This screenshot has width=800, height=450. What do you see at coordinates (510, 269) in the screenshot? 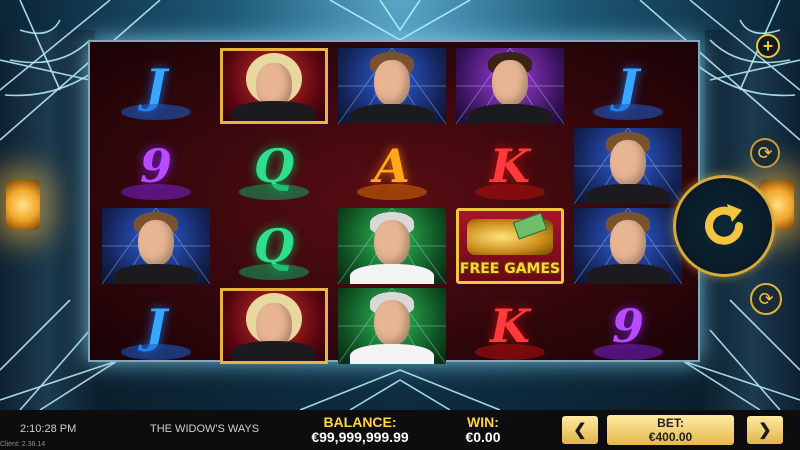
I see `free-games-label: FREE GAMES` at bounding box center [510, 269].